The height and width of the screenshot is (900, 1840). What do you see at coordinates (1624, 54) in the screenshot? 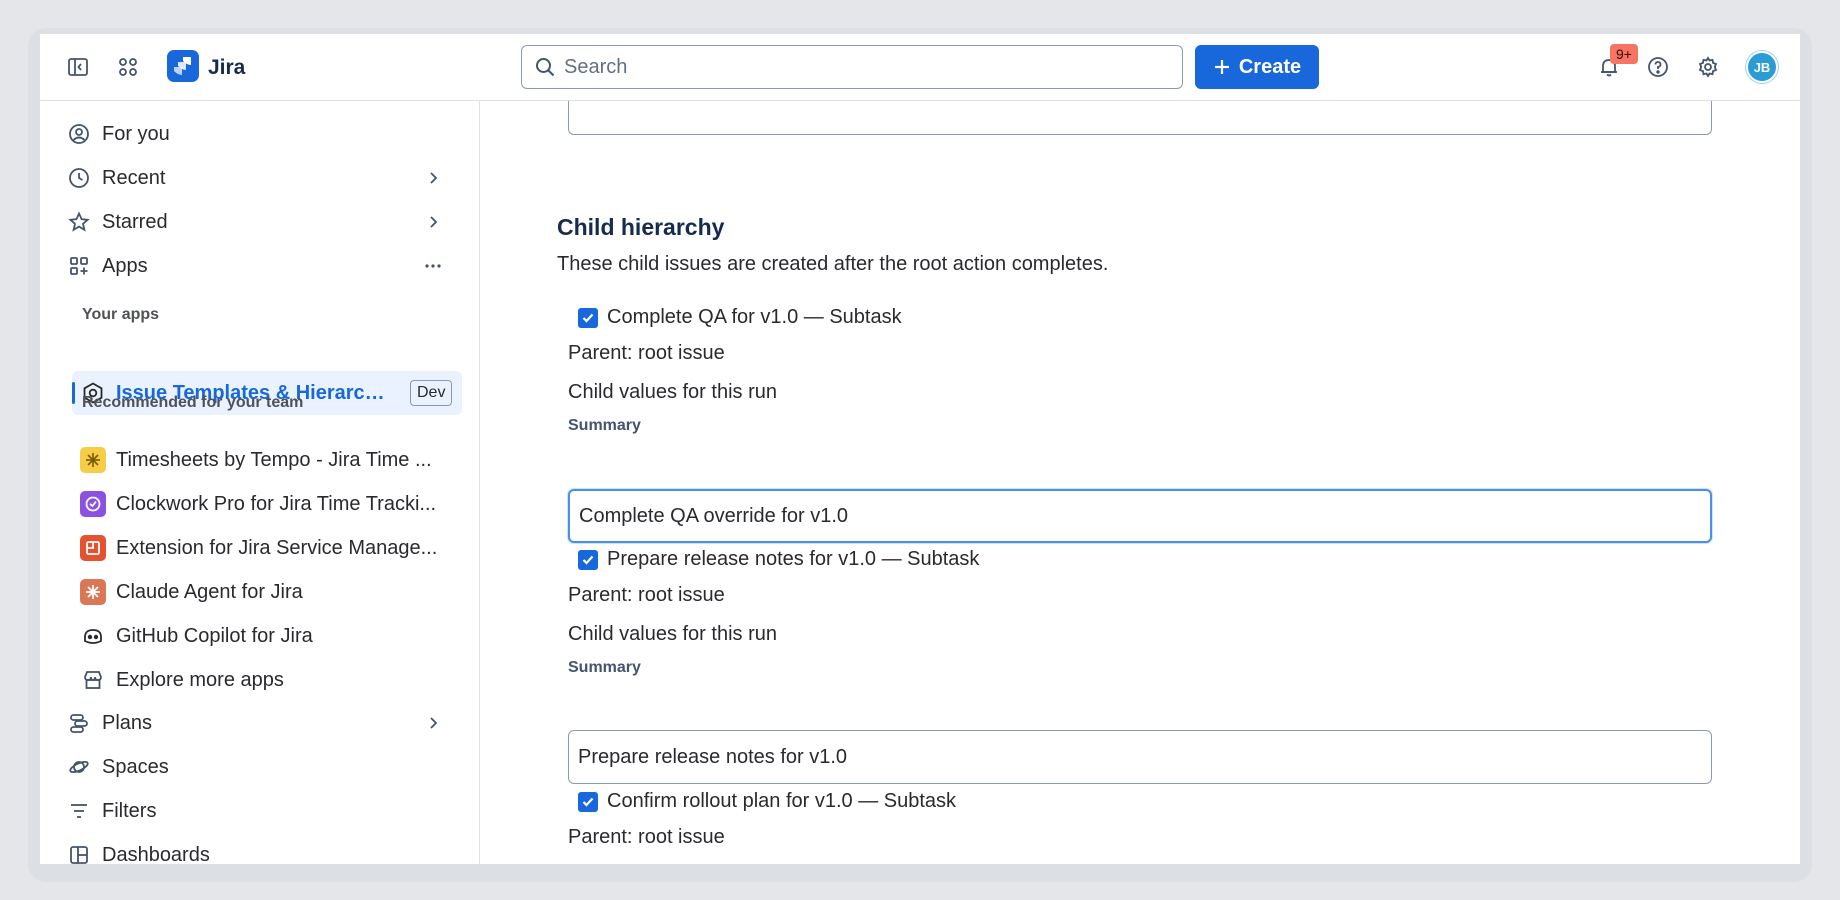
I see `notifications-badge: 9+` at bounding box center [1624, 54].